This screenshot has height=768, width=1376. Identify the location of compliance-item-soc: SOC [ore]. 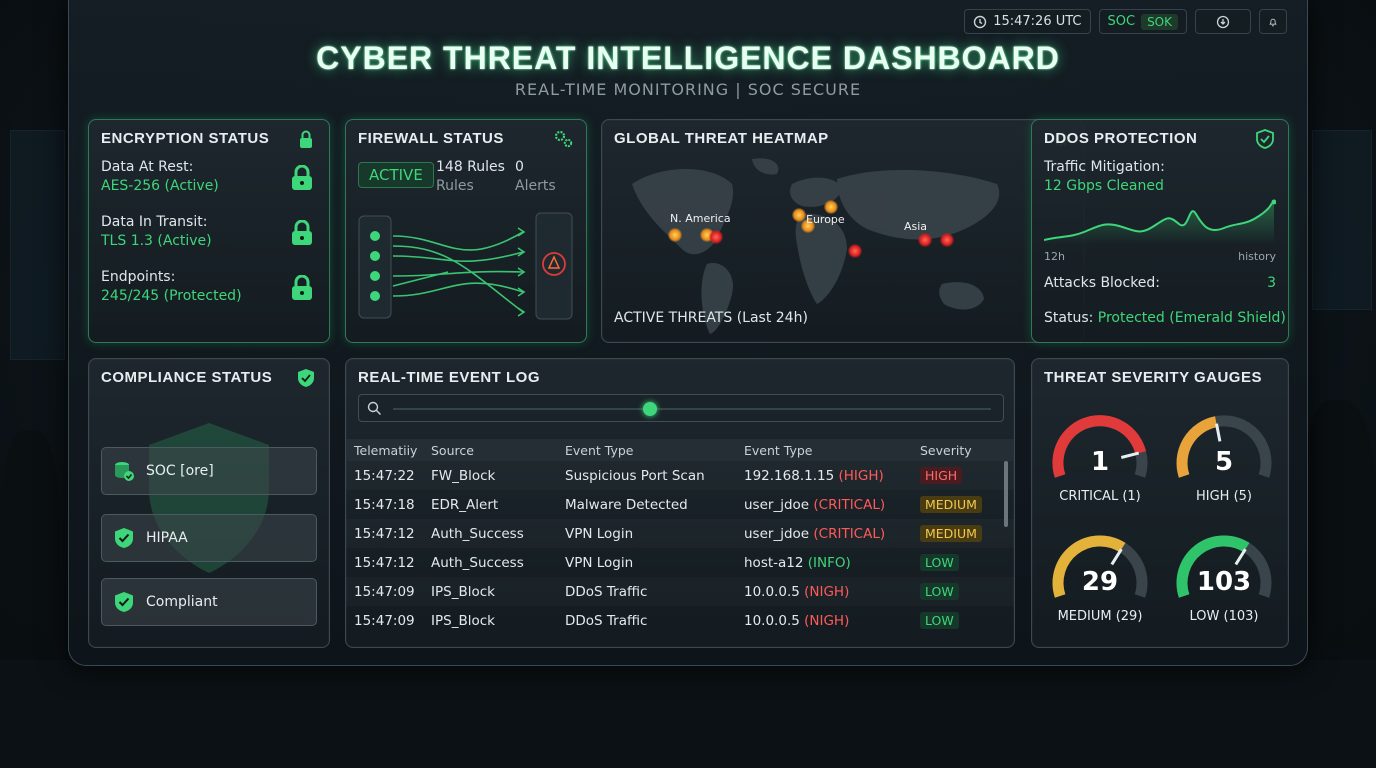
(209, 471).